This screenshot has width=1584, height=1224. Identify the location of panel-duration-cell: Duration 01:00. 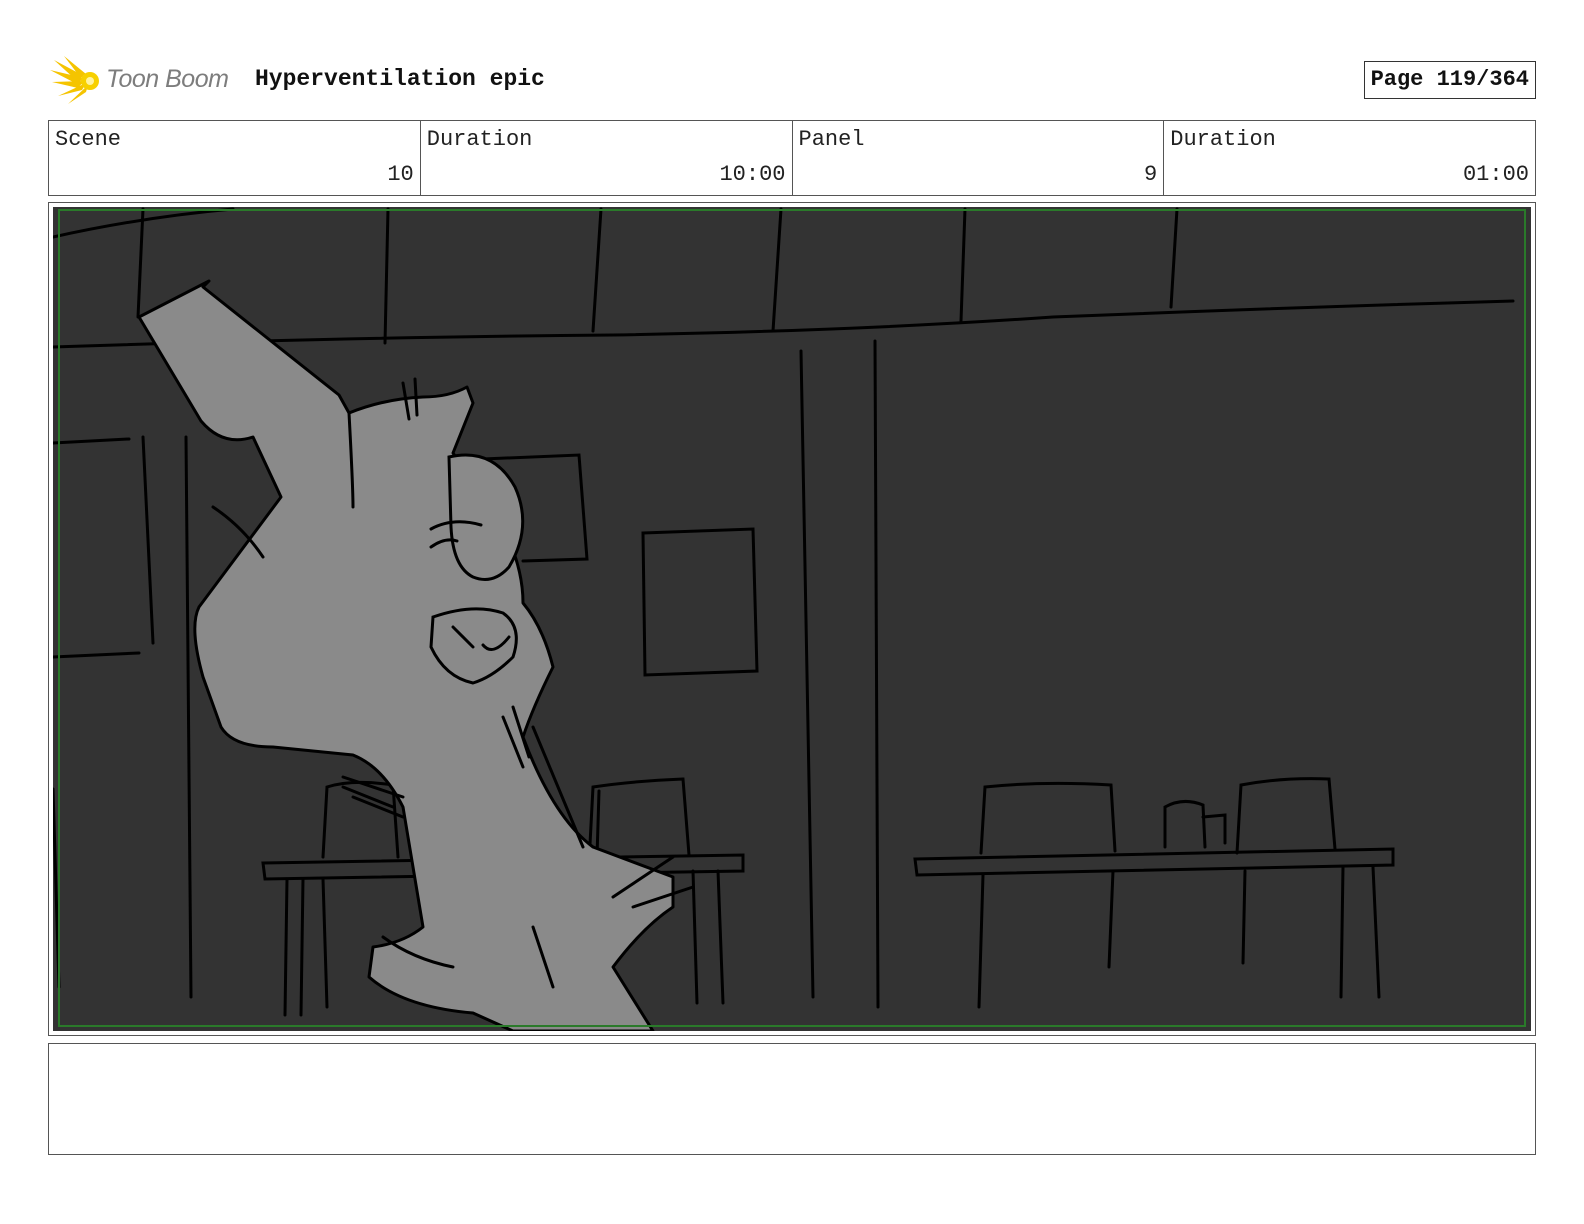
(1349, 158).